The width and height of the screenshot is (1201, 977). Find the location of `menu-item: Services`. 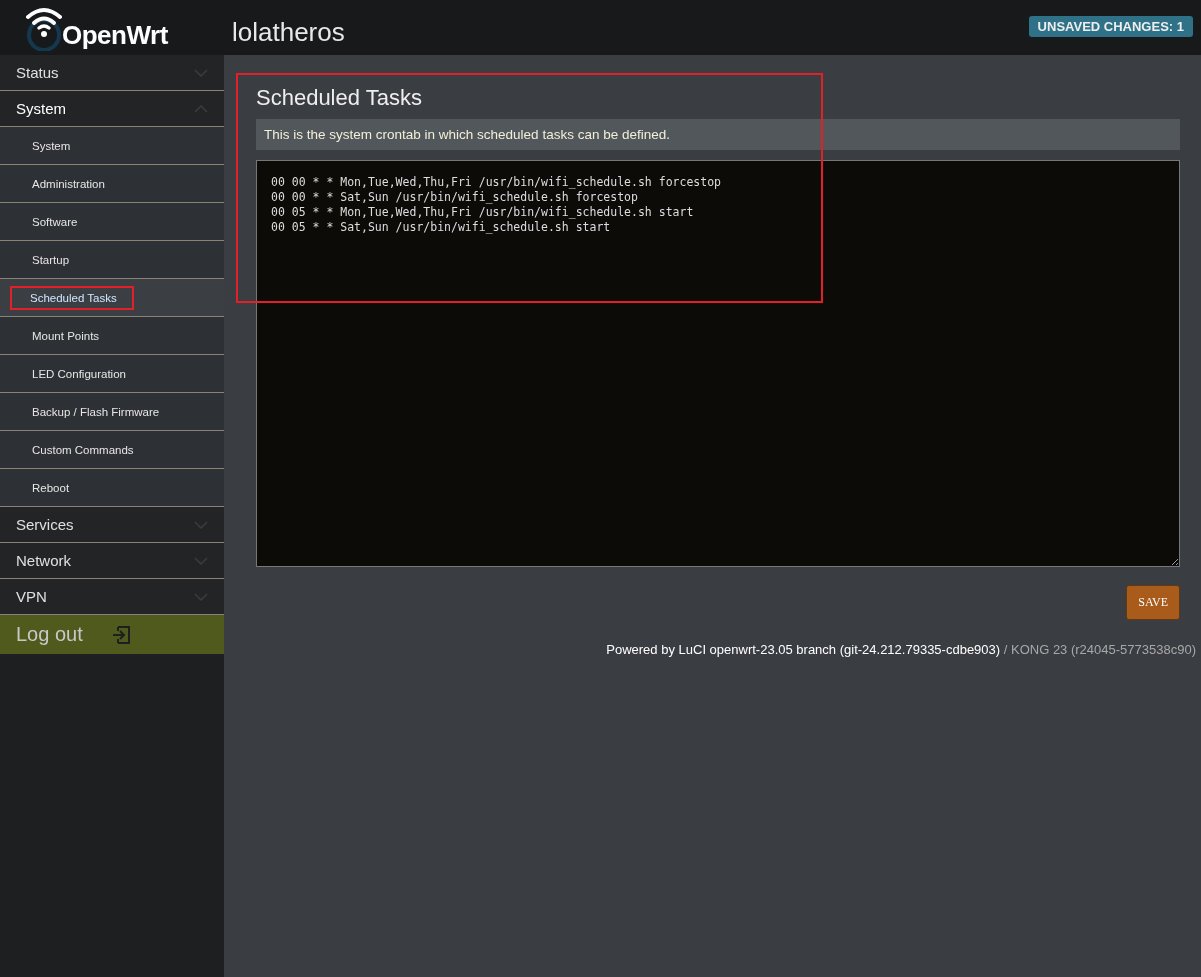

menu-item: Services is located at coordinates (112, 525).